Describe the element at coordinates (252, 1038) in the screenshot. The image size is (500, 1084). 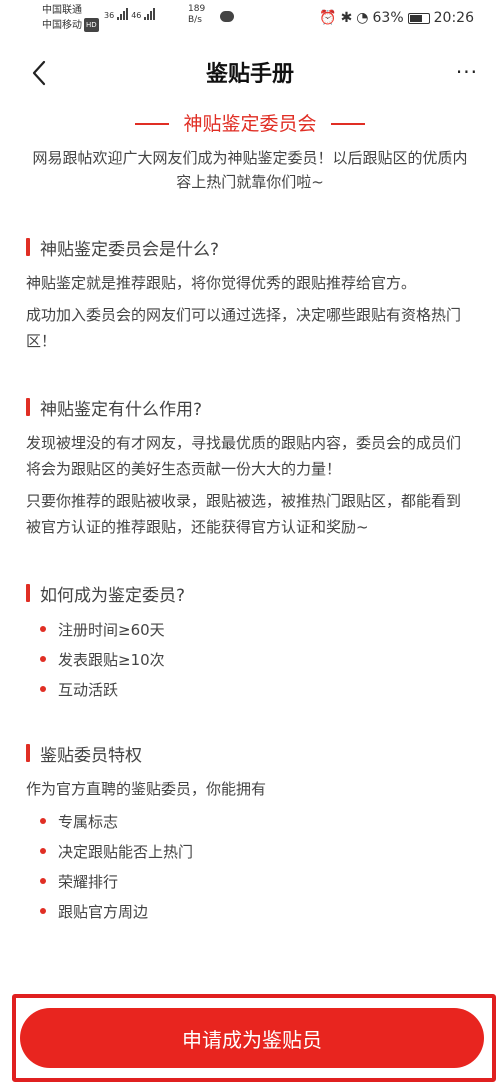
I see `apply-button: 申请成为鉴贴员` at that location.